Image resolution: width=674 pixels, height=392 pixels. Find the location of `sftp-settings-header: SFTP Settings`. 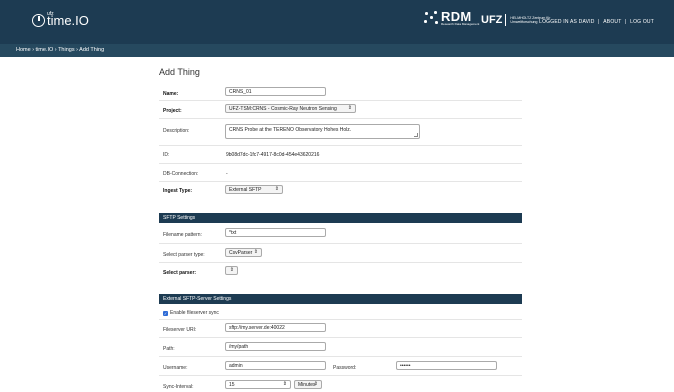

sftp-settings-header: SFTP Settings is located at coordinates (340, 218).